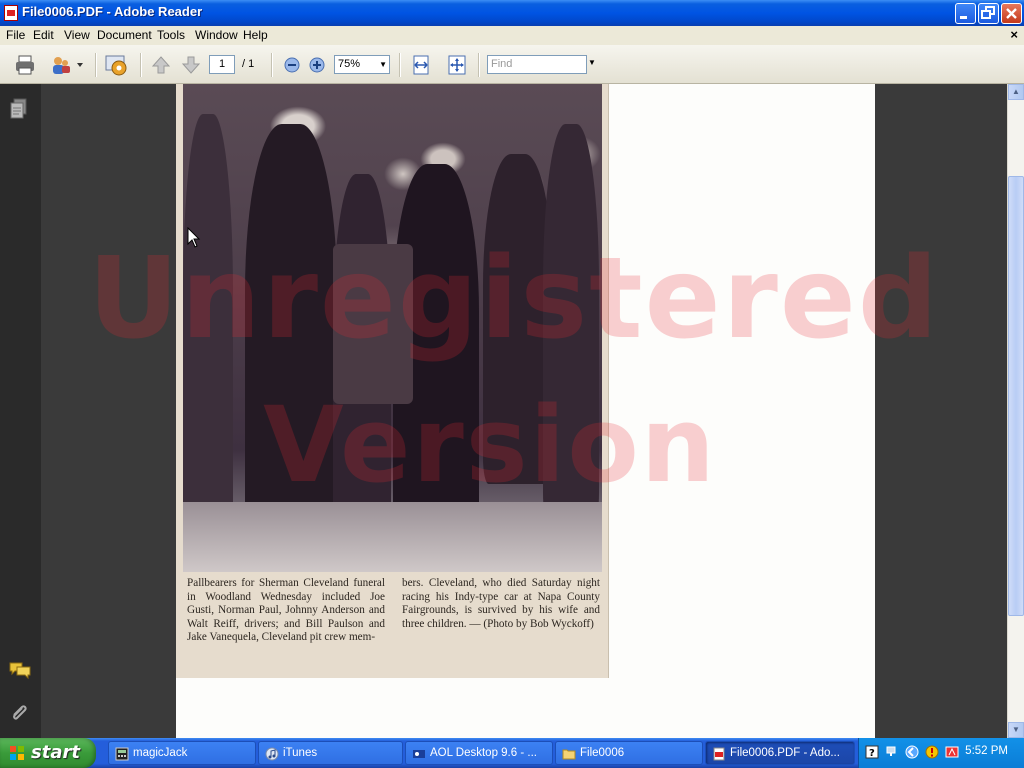  I want to click on start-label: start, so click(55, 752).